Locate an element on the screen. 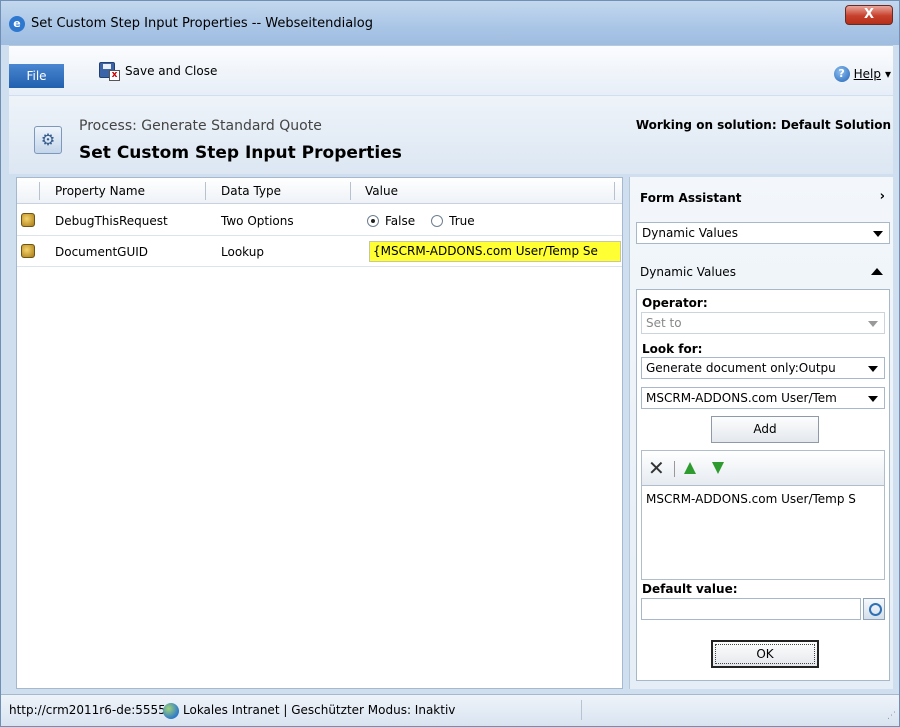 This screenshot has width=900, height=727. property-name: DocumentGUID is located at coordinates (102, 252).